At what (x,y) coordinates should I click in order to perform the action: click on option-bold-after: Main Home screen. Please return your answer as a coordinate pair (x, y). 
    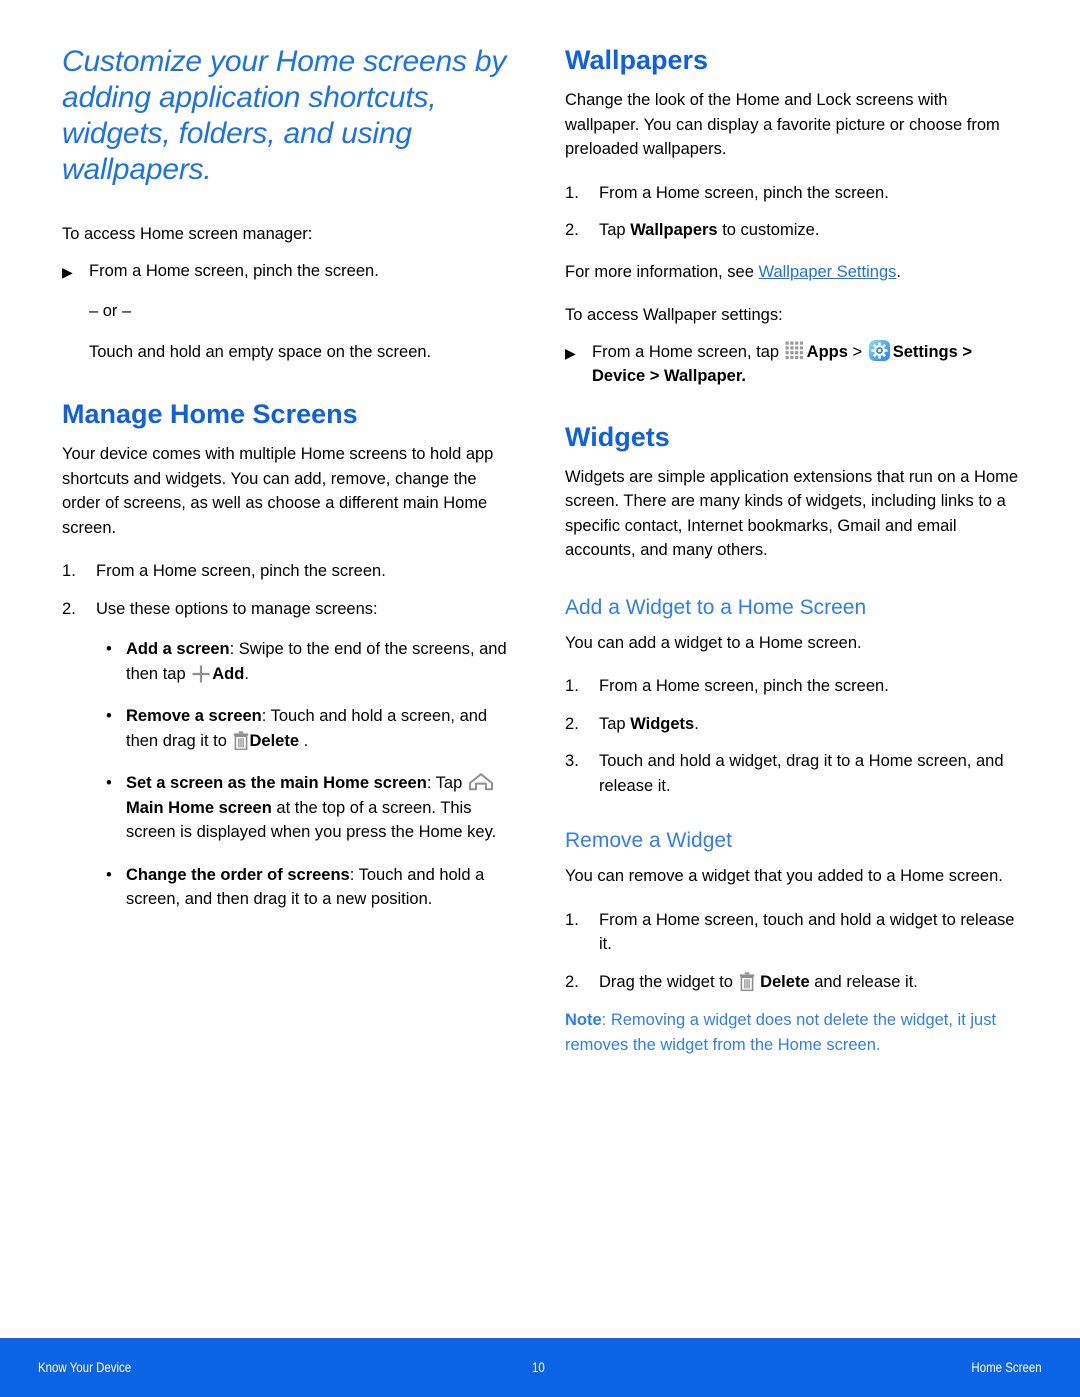
    Looking at the image, I should click on (199, 807).